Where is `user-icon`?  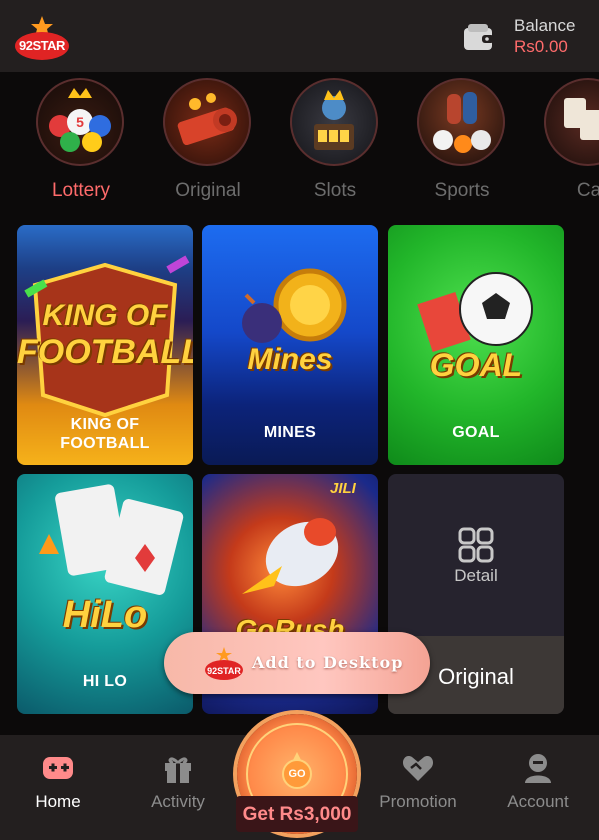
user-icon is located at coordinates (538, 768).